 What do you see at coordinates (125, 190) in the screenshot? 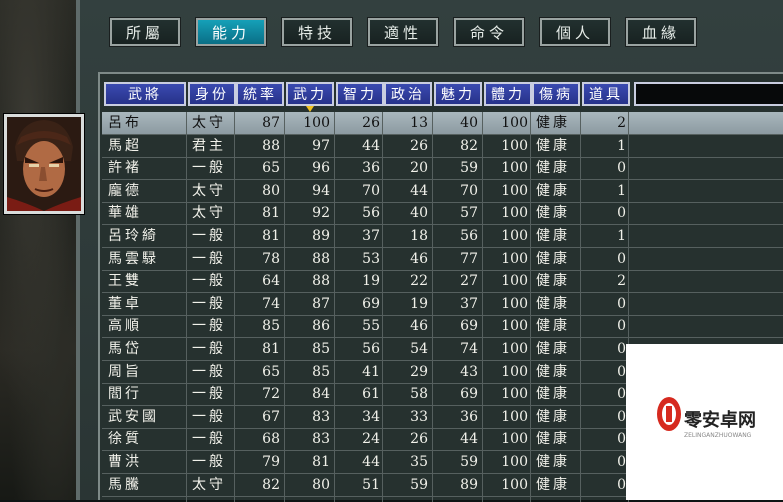
I see `cell-0: 龐德` at bounding box center [125, 190].